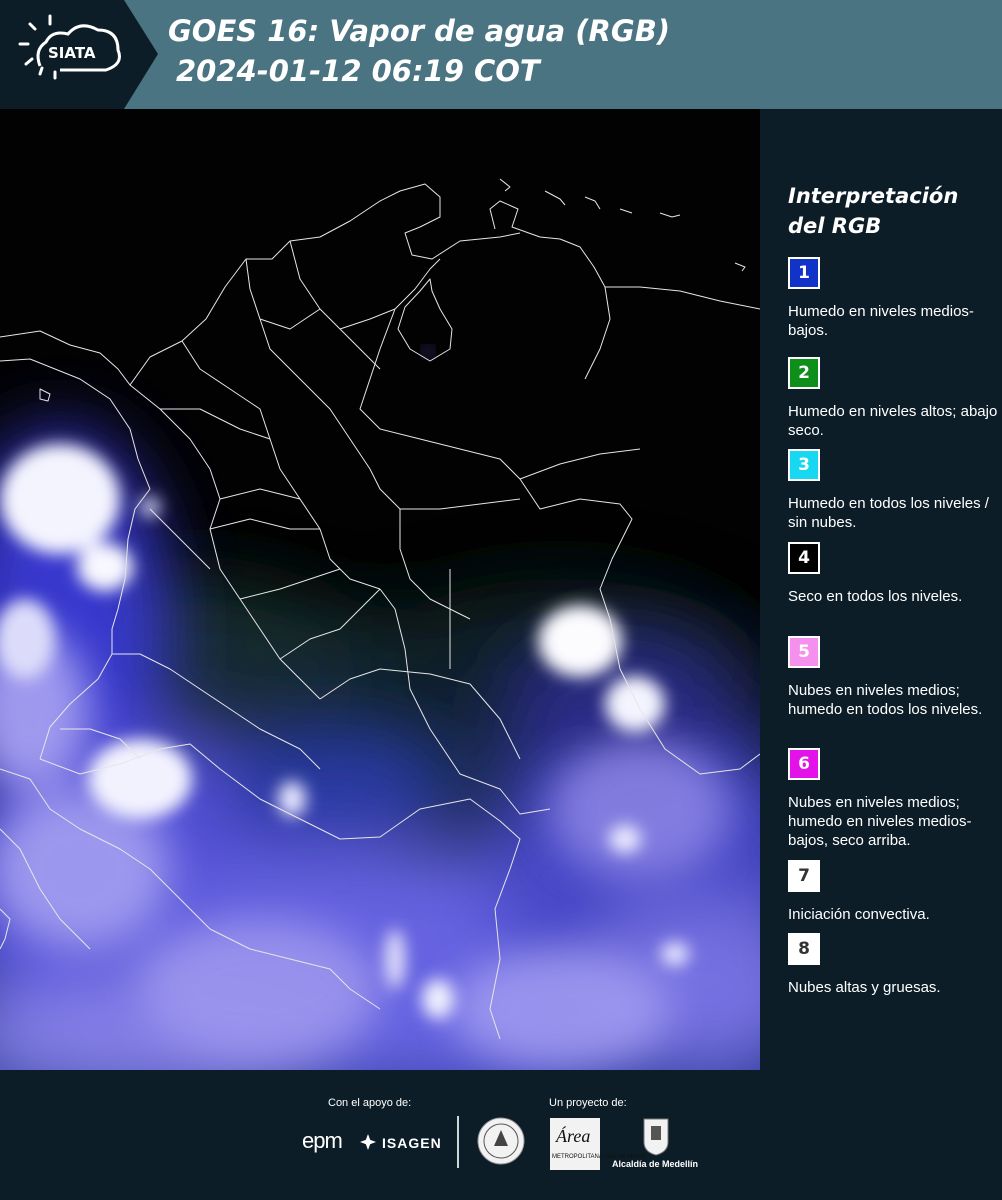 This screenshot has height=1200, width=1002. What do you see at coordinates (322, 1140) in the screenshot?
I see `epm-logo: epm` at bounding box center [322, 1140].